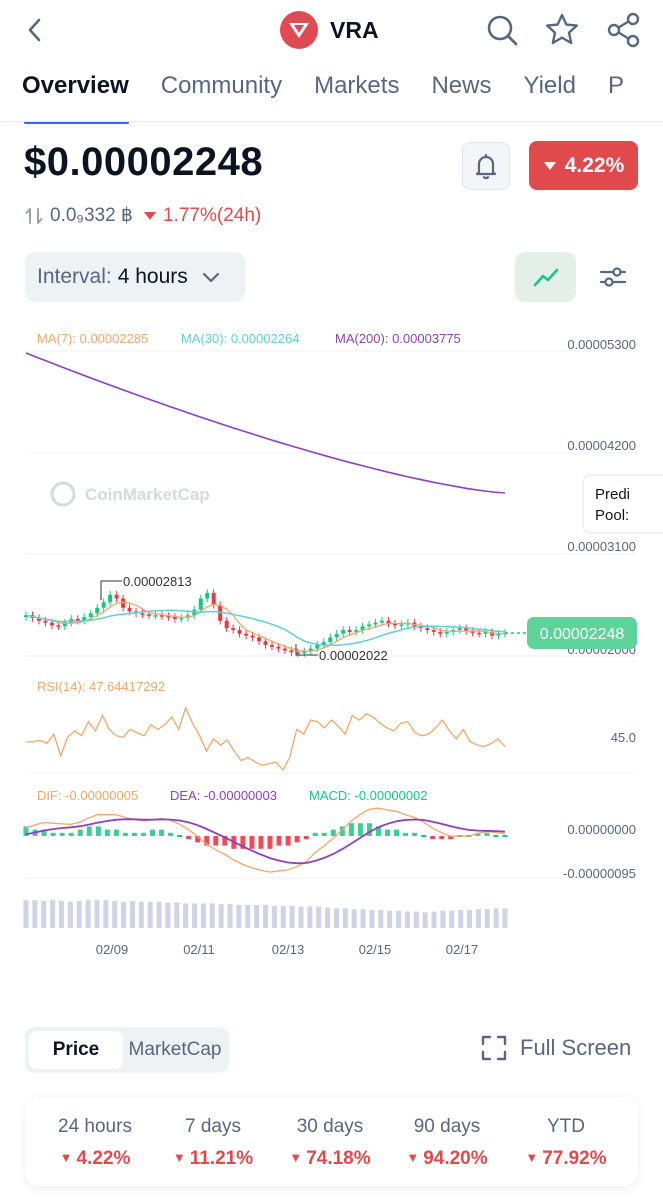 The image size is (663, 1200). What do you see at coordinates (555, 1048) in the screenshot?
I see `fullscreen-button: Full Screen` at bounding box center [555, 1048].